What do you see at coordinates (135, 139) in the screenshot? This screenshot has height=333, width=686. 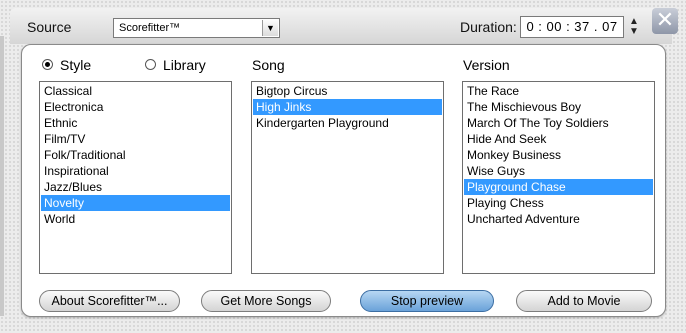 I see `style-list-item: Film/TV` at bounding box center [135, 139].